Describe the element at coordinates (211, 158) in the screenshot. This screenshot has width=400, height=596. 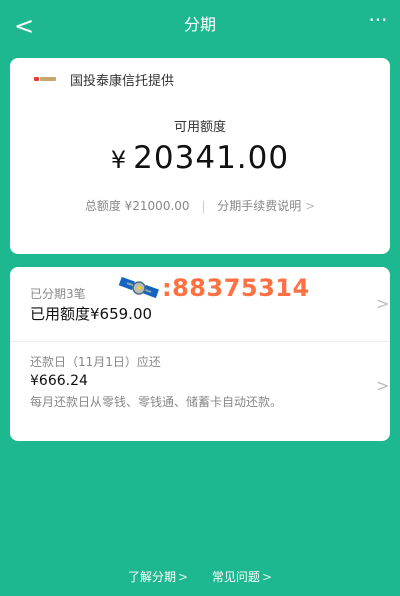
I see `available-limit-value: 20341.00` at that location.